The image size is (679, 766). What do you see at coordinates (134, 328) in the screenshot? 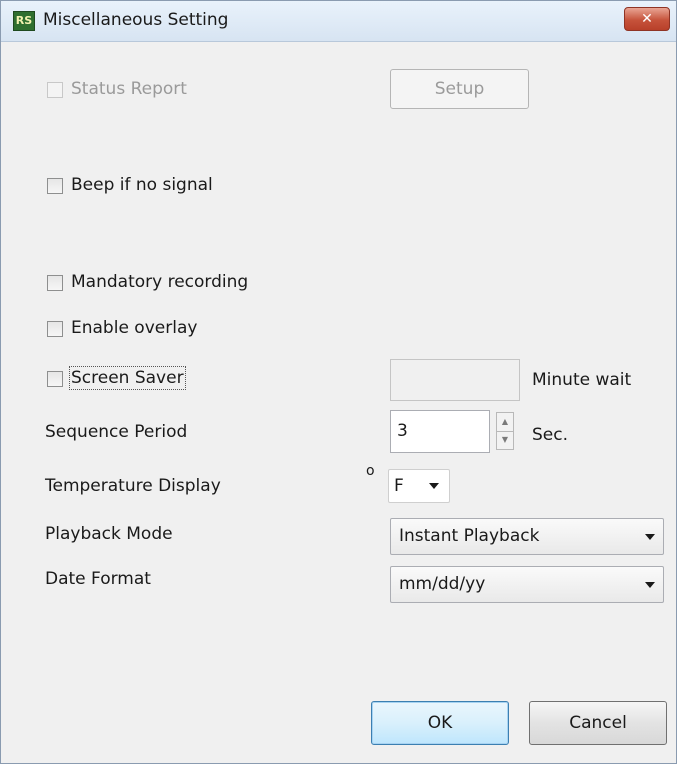
I see `enable-overlay-label: Enable overlay` at bounding box center [134, 328].